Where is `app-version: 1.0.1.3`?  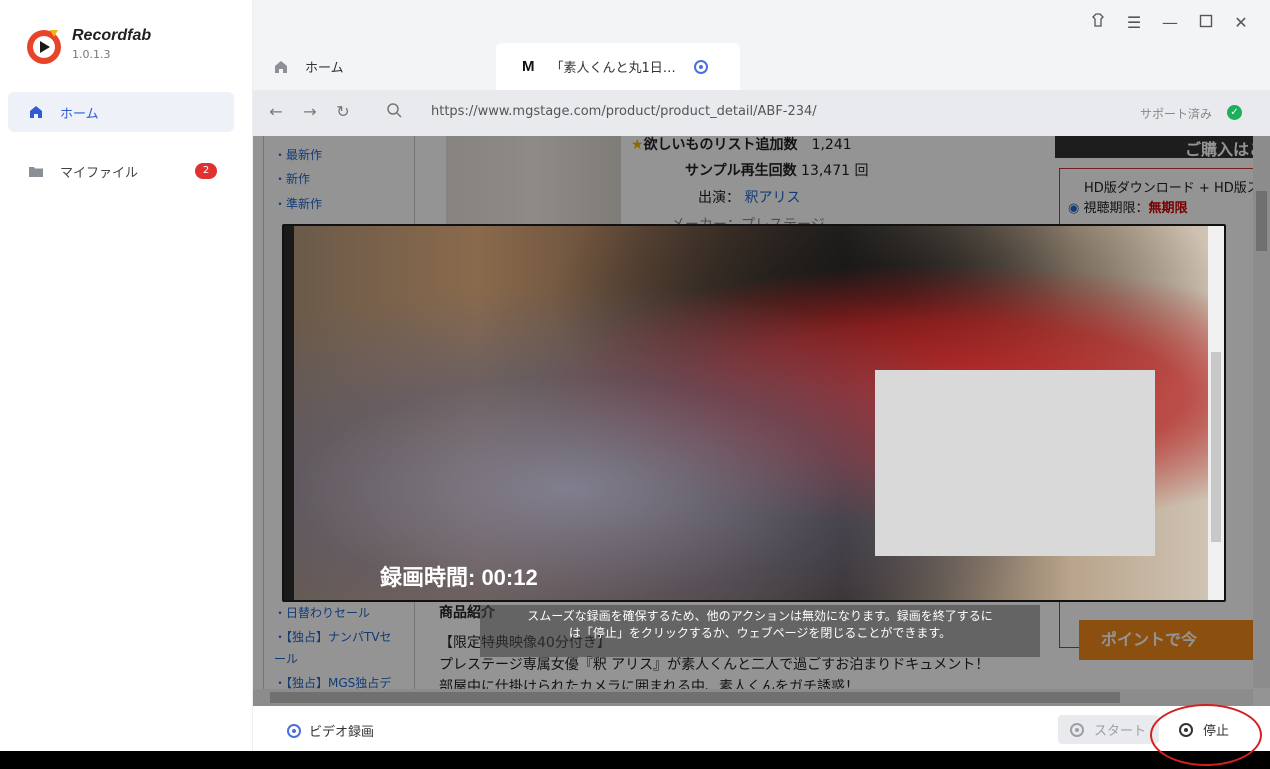
app-version: 1.0.1.3 is located at coordinates (91, 54).